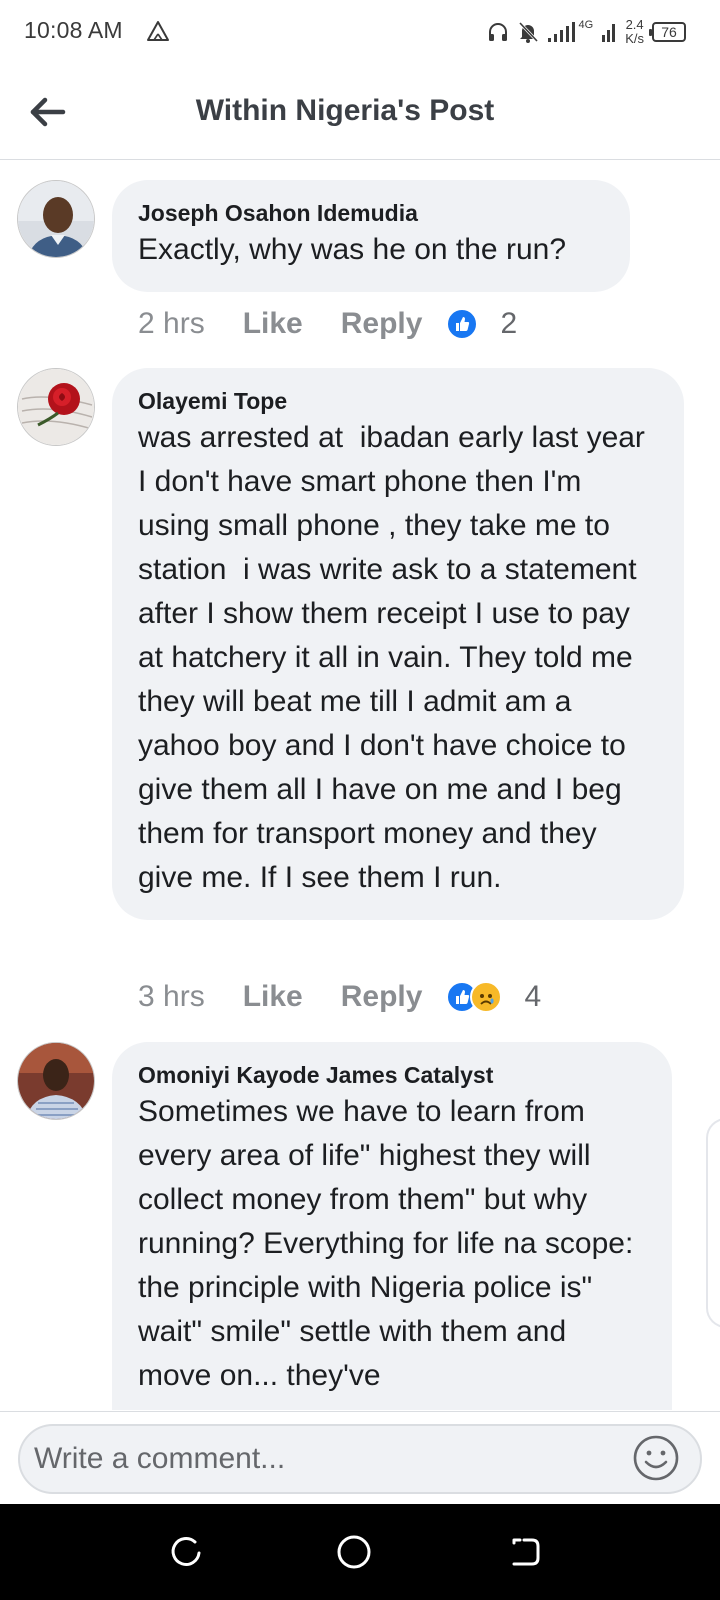 The image size is (720, 1600). Describe the element at coordinates (497, 32) in the screenshot. I see `headphones-icon` at that location.